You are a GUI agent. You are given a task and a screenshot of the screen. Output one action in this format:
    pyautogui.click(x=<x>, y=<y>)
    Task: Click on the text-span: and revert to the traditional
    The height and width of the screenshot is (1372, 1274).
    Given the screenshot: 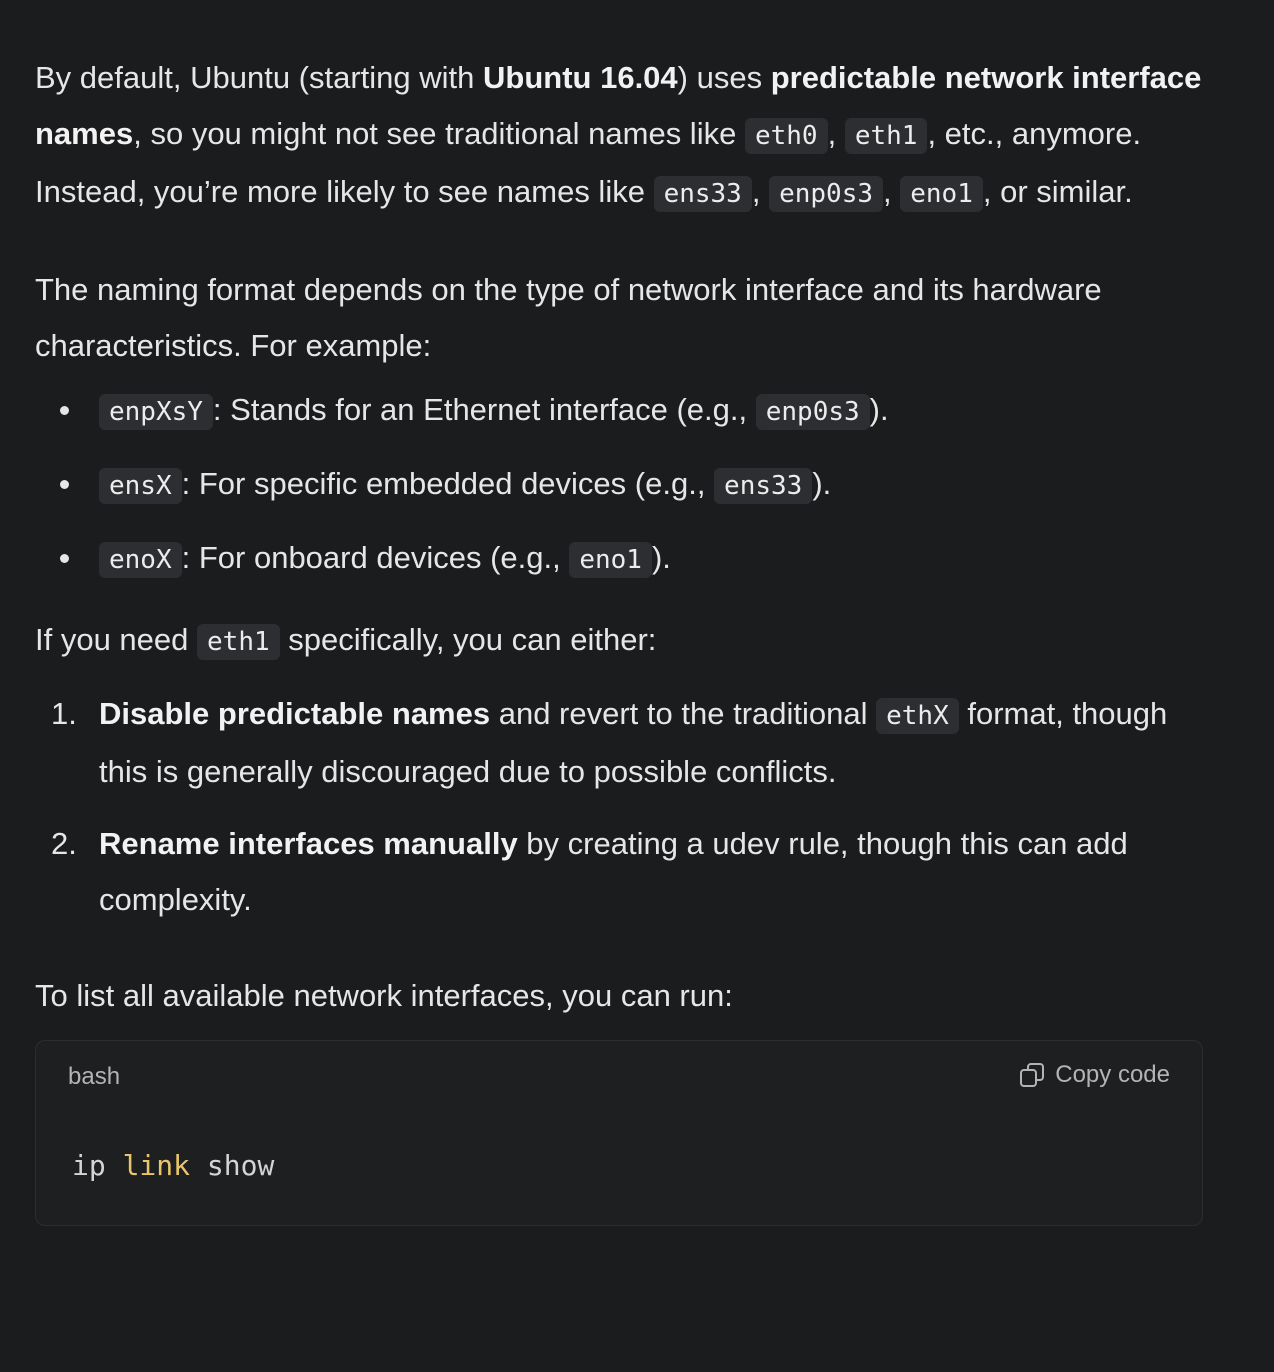 What is the action you would take?
    pyautogui.click(x=683, y=713)
    